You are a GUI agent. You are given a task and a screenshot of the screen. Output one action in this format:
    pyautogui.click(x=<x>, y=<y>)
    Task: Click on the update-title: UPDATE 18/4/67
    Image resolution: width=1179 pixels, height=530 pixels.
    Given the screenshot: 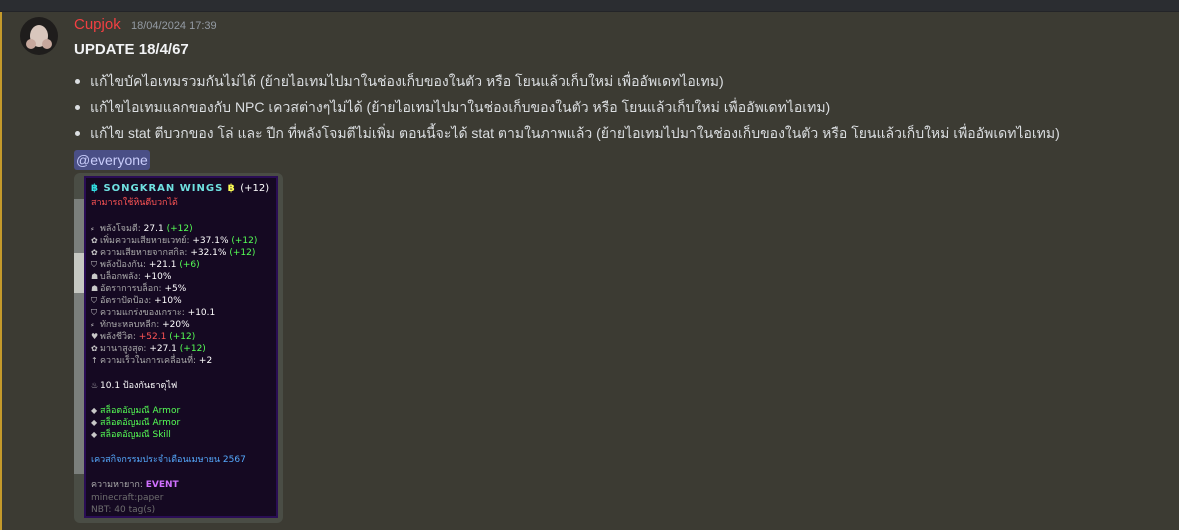 What is the action you would take?
    pyautogui.click(x=131, y=49)
    